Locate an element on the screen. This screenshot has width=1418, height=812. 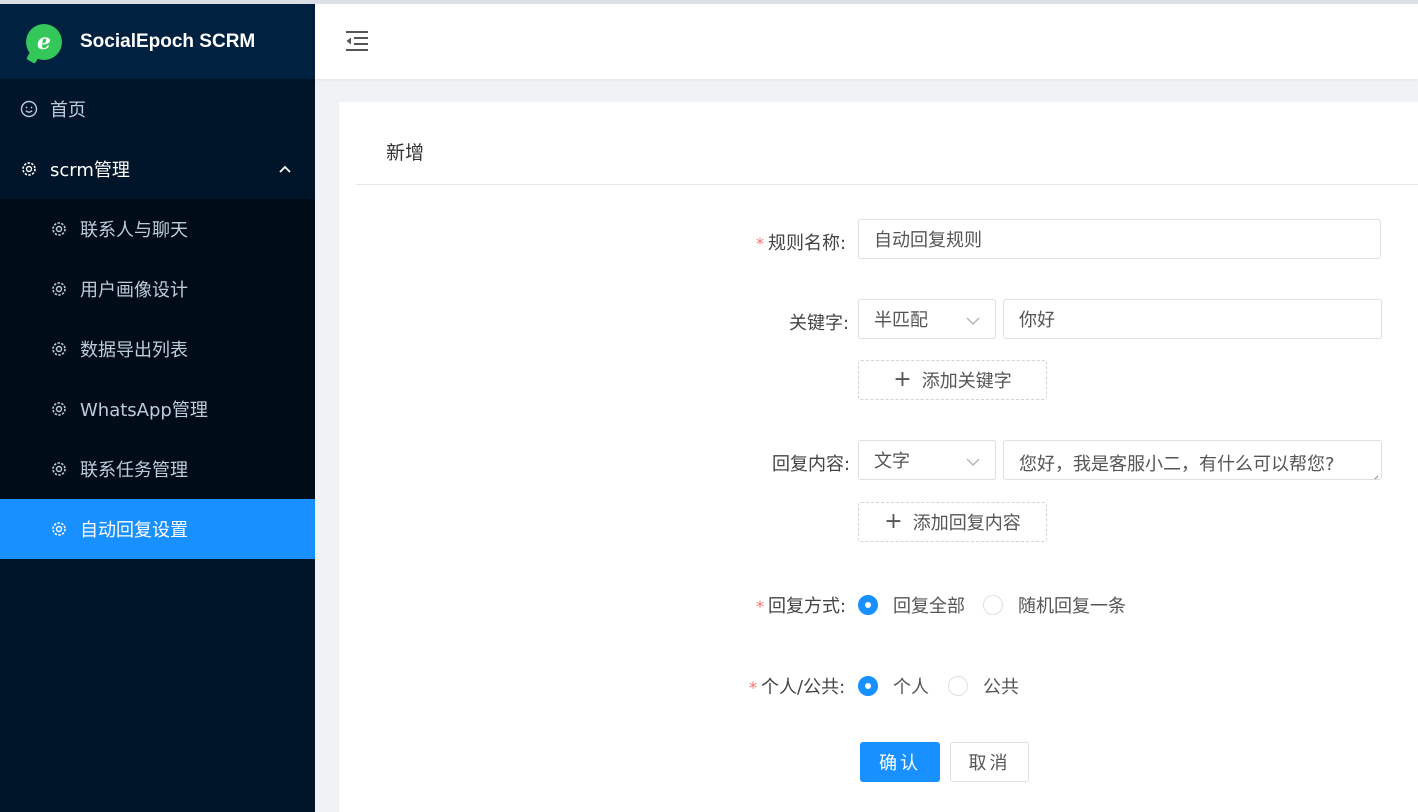
button-label: 取消 is located at coordinates (989, 763).